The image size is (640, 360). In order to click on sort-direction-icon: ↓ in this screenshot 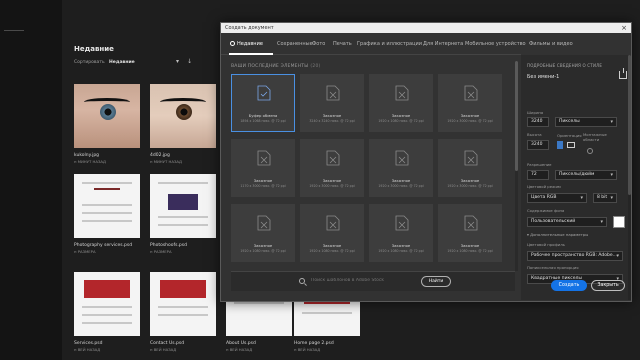, I will do `click(189, 61)`.